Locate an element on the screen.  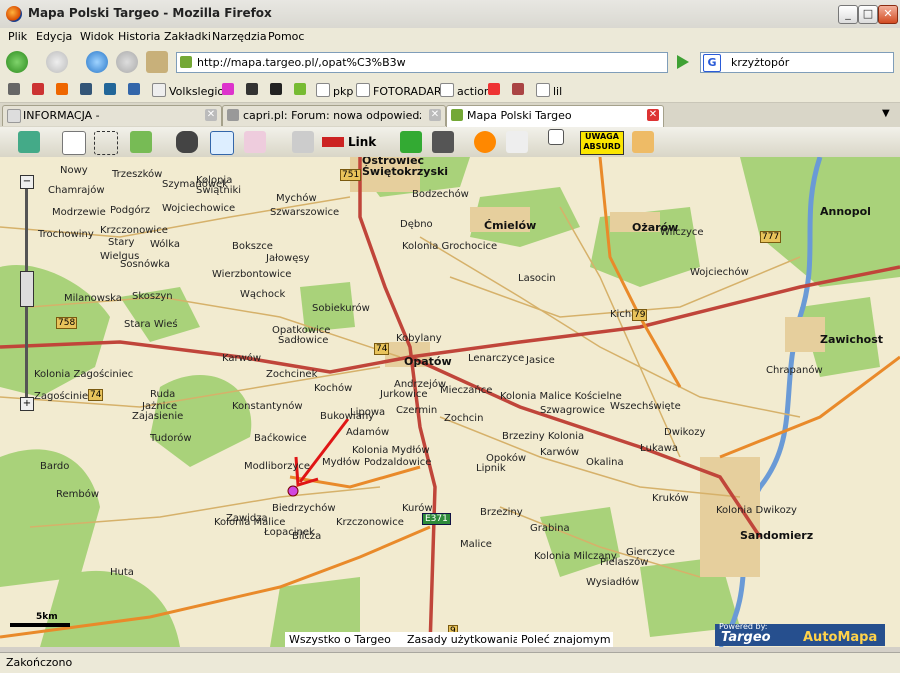
camera-icon is located at coordinates (443, 142).